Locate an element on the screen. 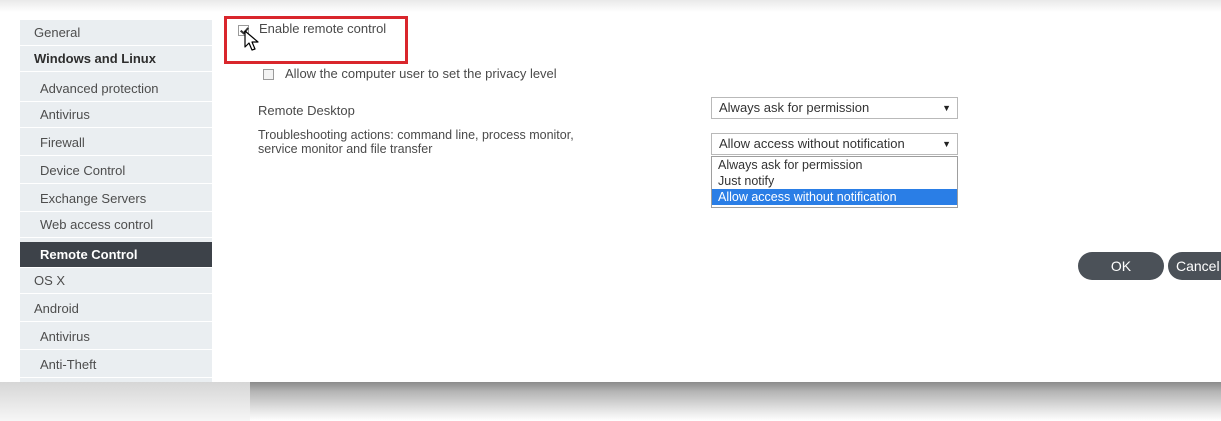 The width and height of the screenshot is (1221, 421). troubleshooting-select: Allow access without notification ▼ is located at coordinates (834, 144).